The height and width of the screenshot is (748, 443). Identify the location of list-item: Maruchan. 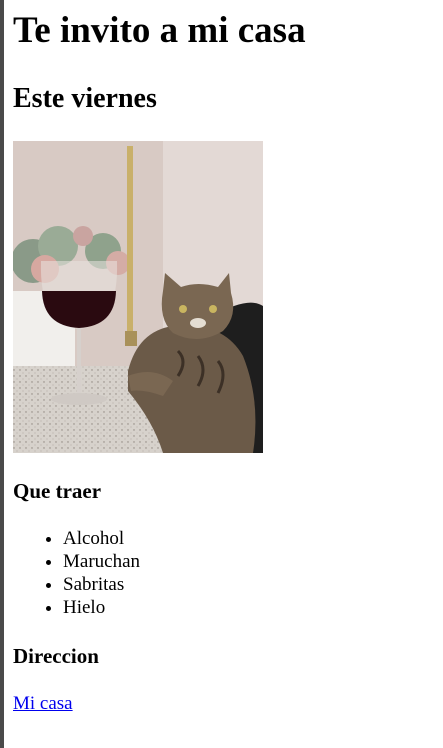
(101, 561).